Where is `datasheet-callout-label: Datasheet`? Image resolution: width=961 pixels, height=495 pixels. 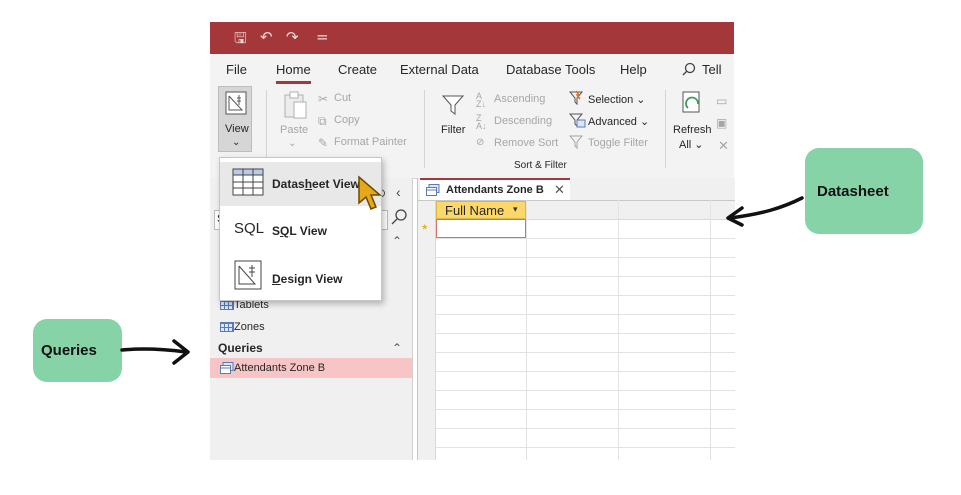
datasheet-callout-label: Datasheet is located at coordinates (853, 191).